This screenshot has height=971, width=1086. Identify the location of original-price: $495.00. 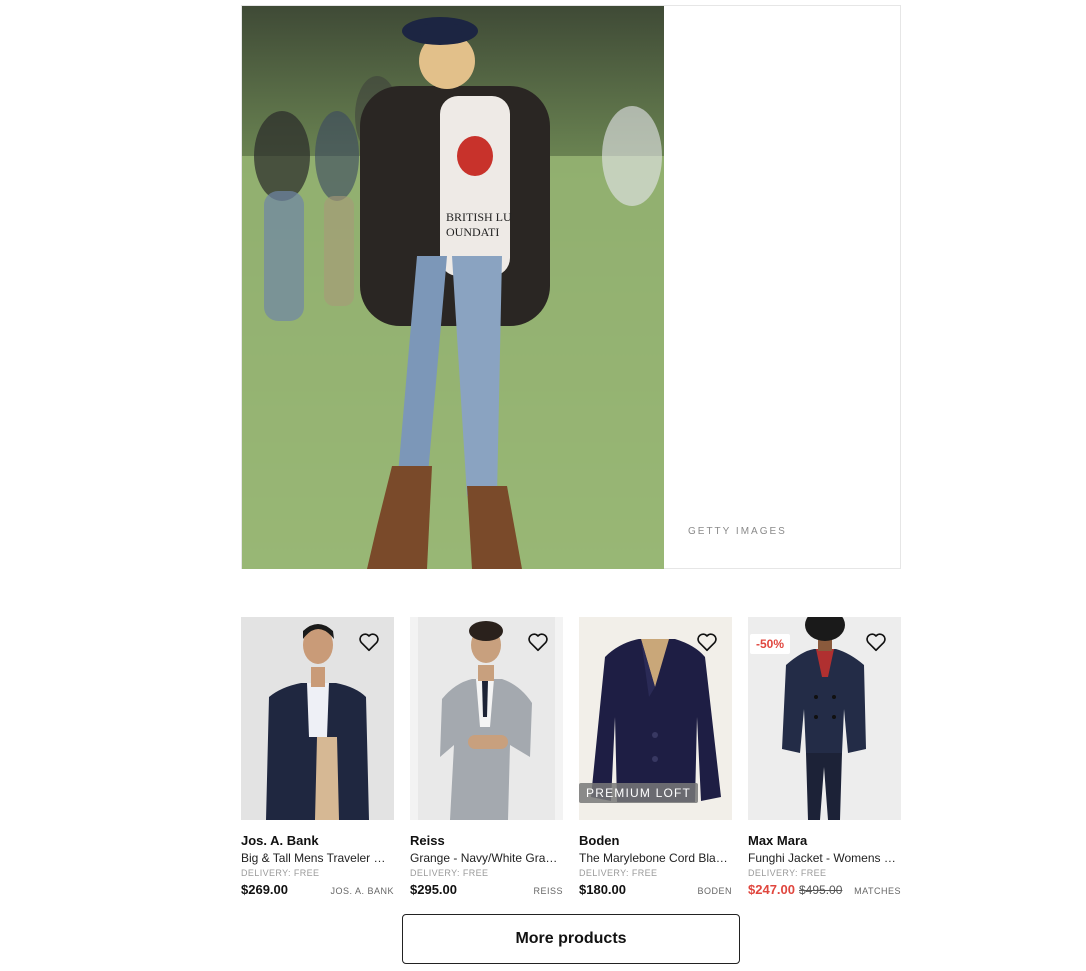
(821, 890).